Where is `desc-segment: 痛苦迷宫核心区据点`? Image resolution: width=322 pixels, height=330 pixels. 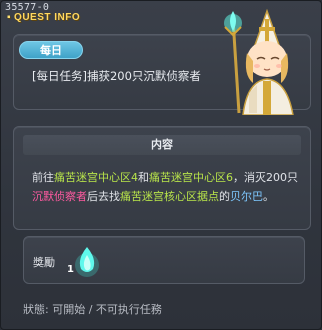 desc-segment: 痛苦迷宫核心区据点 is located at coordinates (169, 196).